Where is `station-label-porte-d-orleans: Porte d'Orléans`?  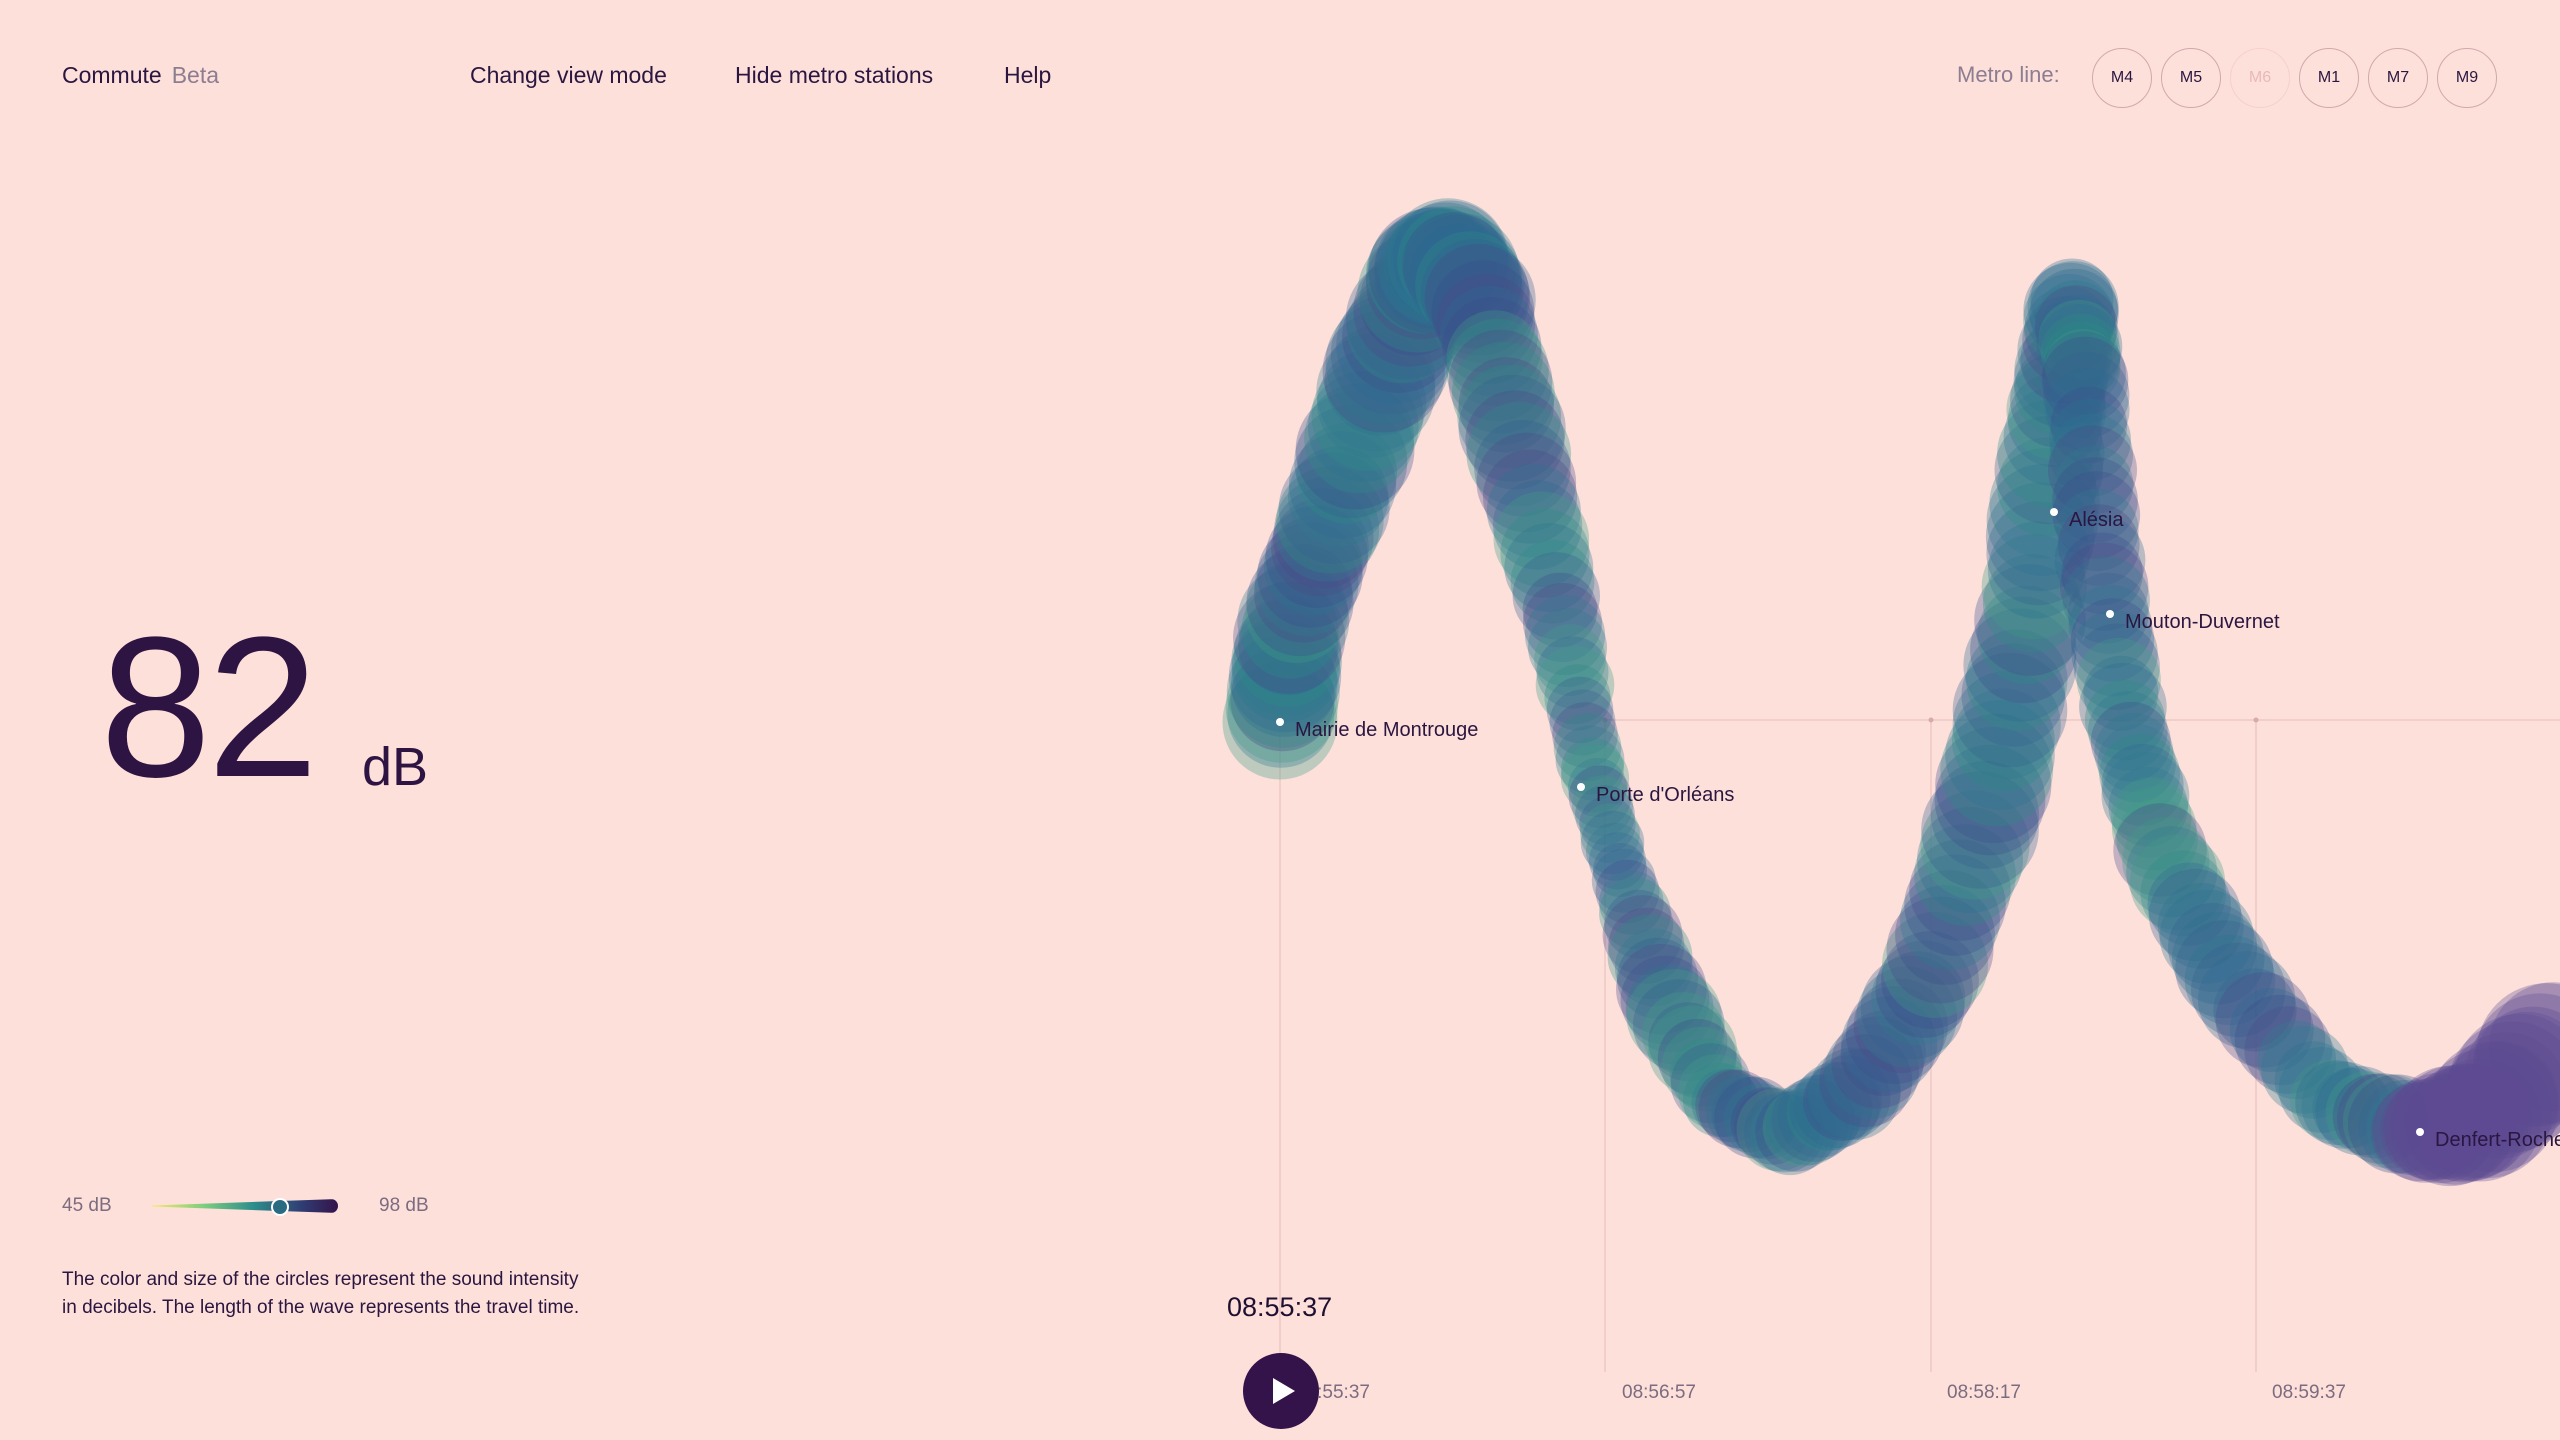 station-label-porte-d-orleans: Porte d'Orléans is located at coordinates (1665, 795).